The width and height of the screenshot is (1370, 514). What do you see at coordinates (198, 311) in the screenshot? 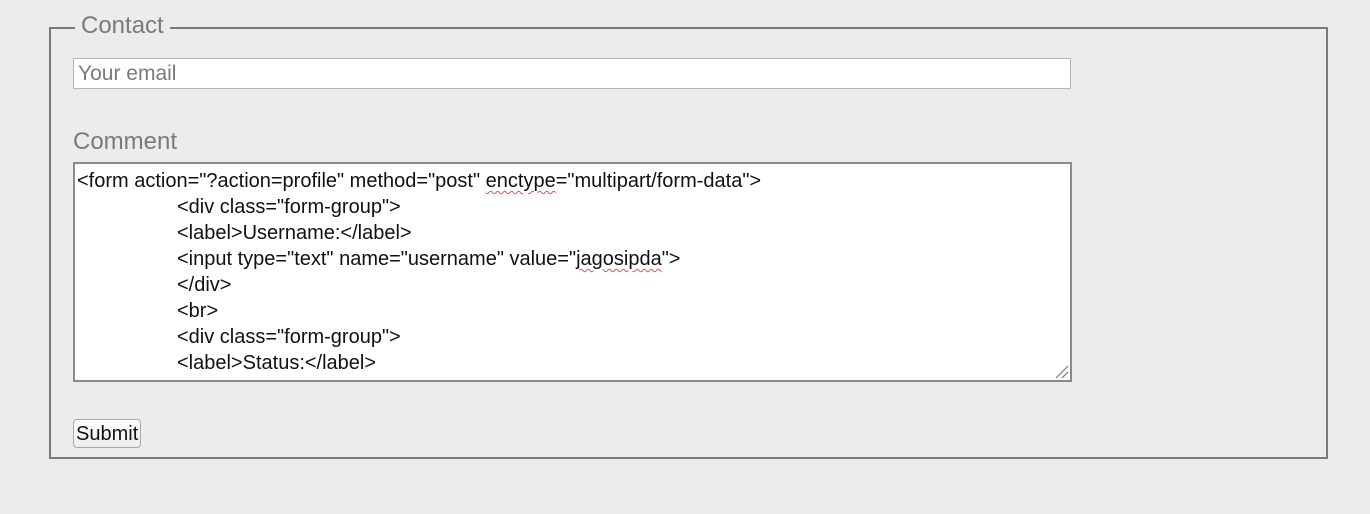
I see `comment-line: <br>` at bounding box center [198, 311].